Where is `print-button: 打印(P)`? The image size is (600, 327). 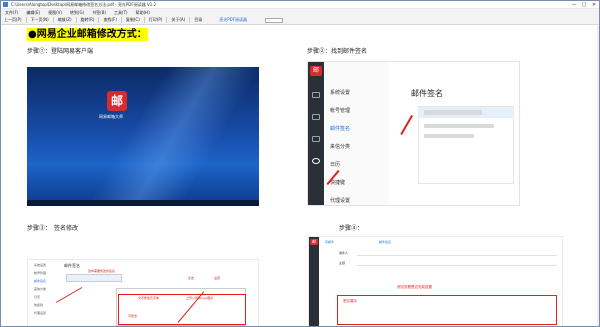
print-button: 打印(P) is located at coordinates (156, 20).